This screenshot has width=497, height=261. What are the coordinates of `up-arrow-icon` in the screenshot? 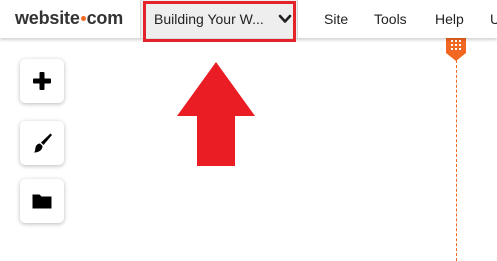 It's located at (216, 114).